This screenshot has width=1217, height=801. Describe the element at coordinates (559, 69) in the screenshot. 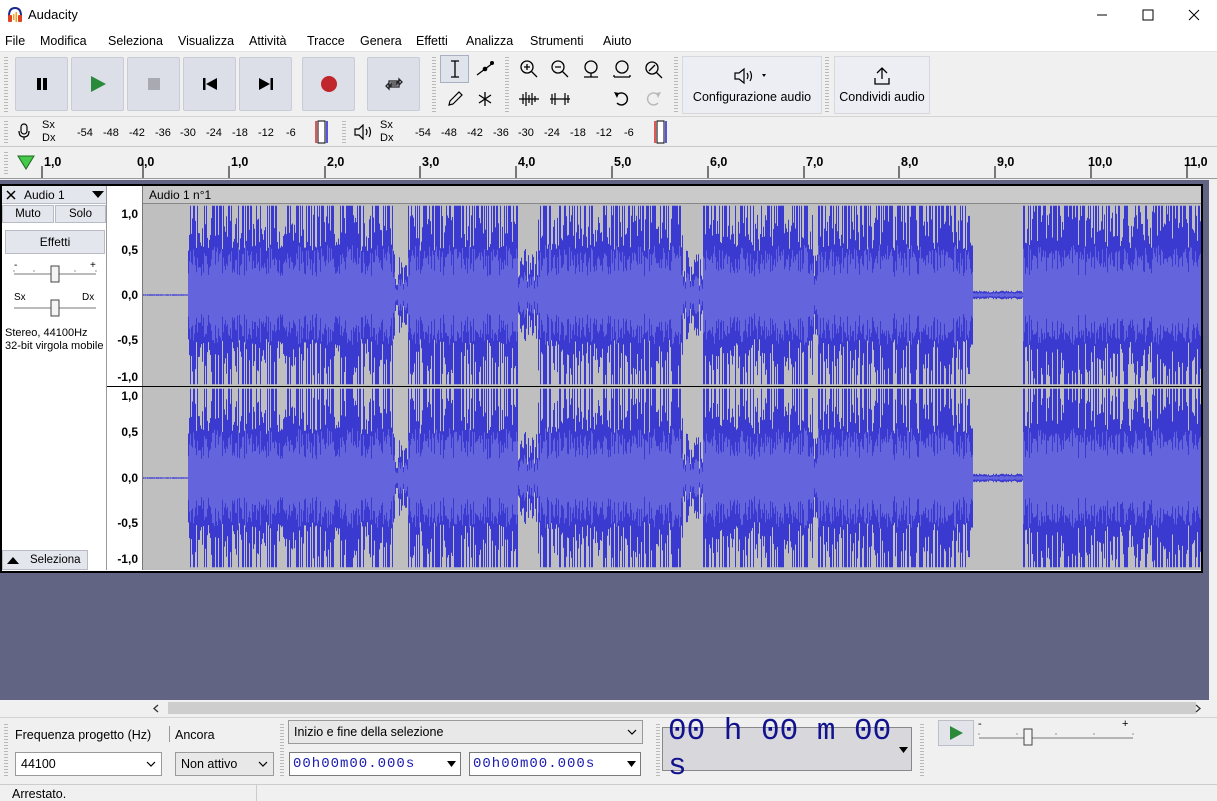

I see `zoom-out-button` at that location.